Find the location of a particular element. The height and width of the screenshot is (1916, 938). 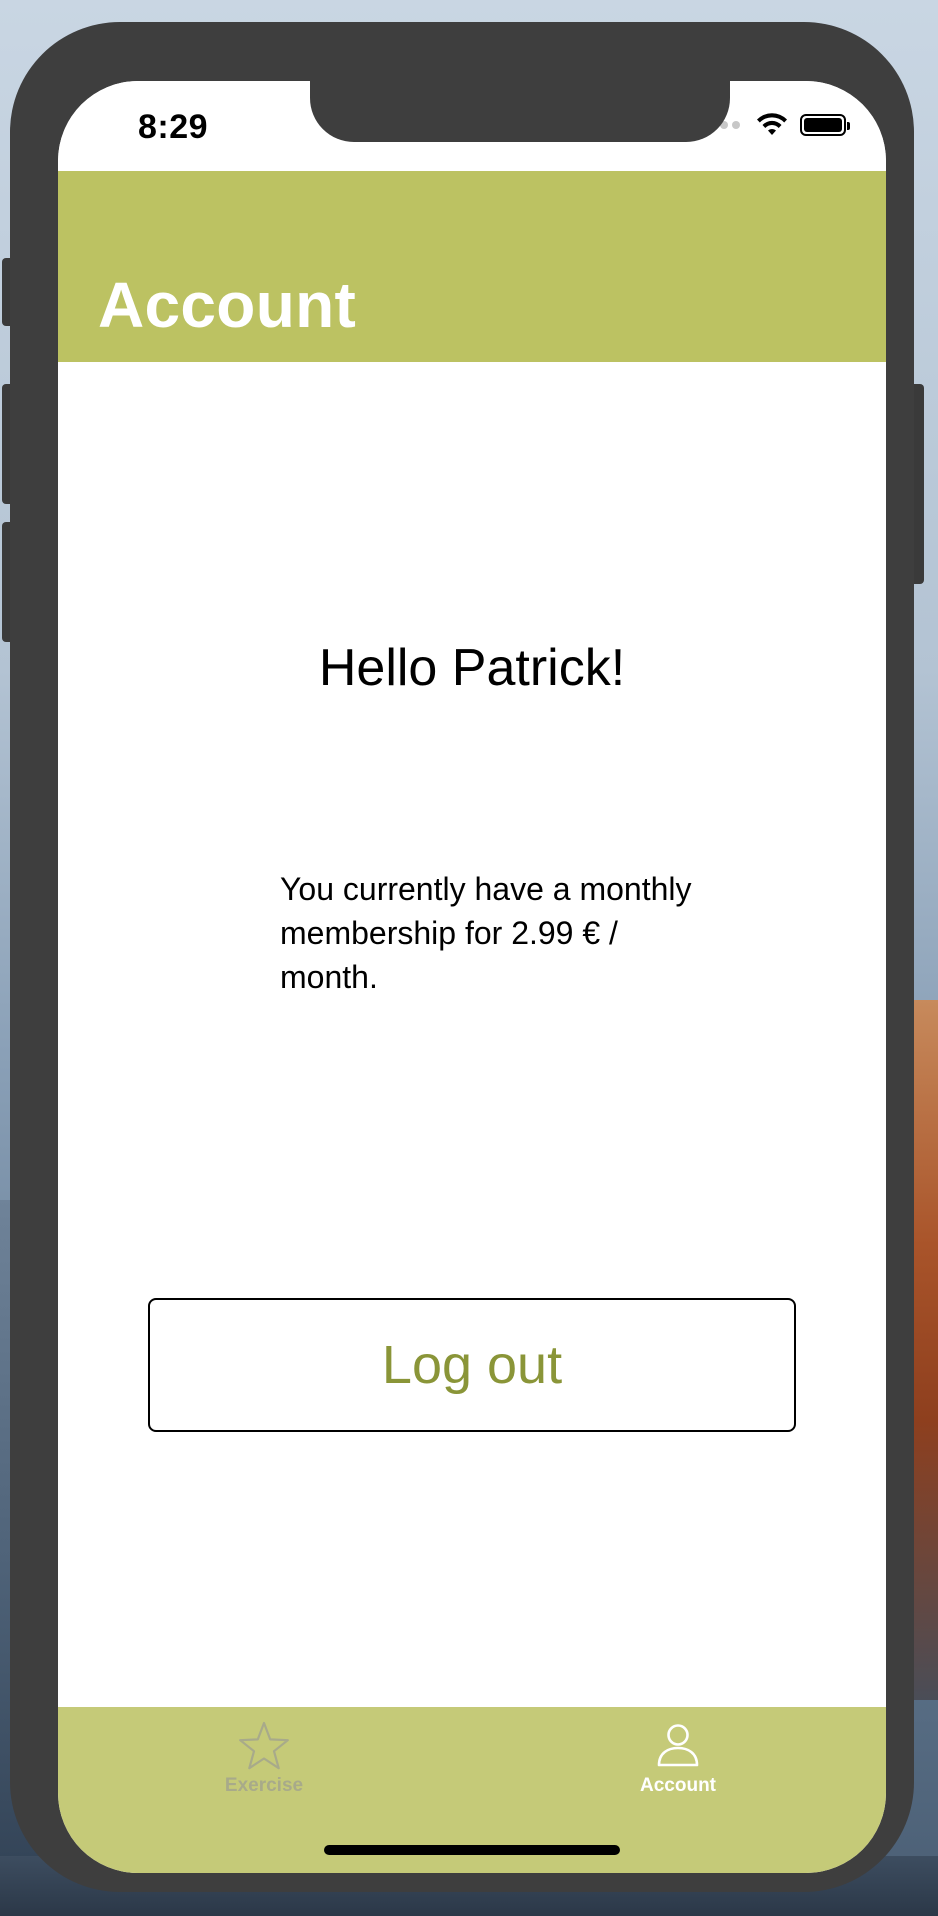

tab-exercise: Exercise is located at coordinates (264, 1759).